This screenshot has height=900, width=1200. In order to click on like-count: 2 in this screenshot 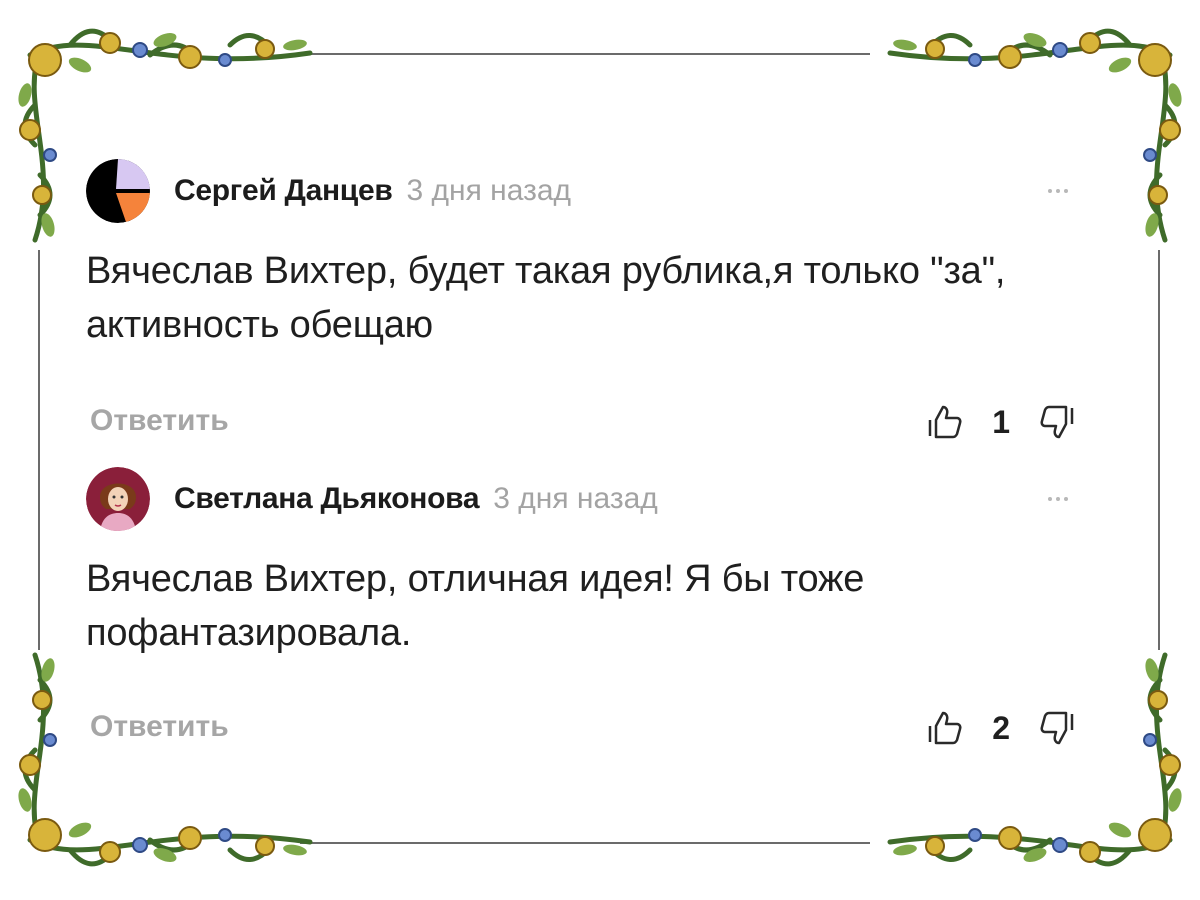, I will do `click(1001, 727)`.